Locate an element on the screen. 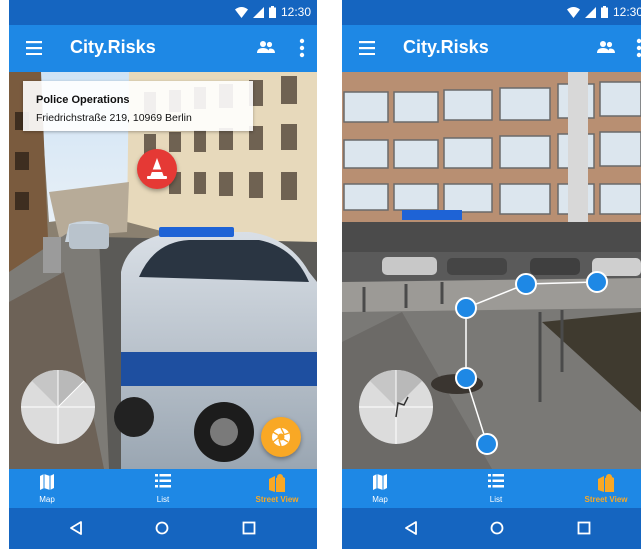 This screenshot has width=641, height=549. poi-address: Friedrichstraße 219, 10969 Berlin is located at coordinates (114, 118).